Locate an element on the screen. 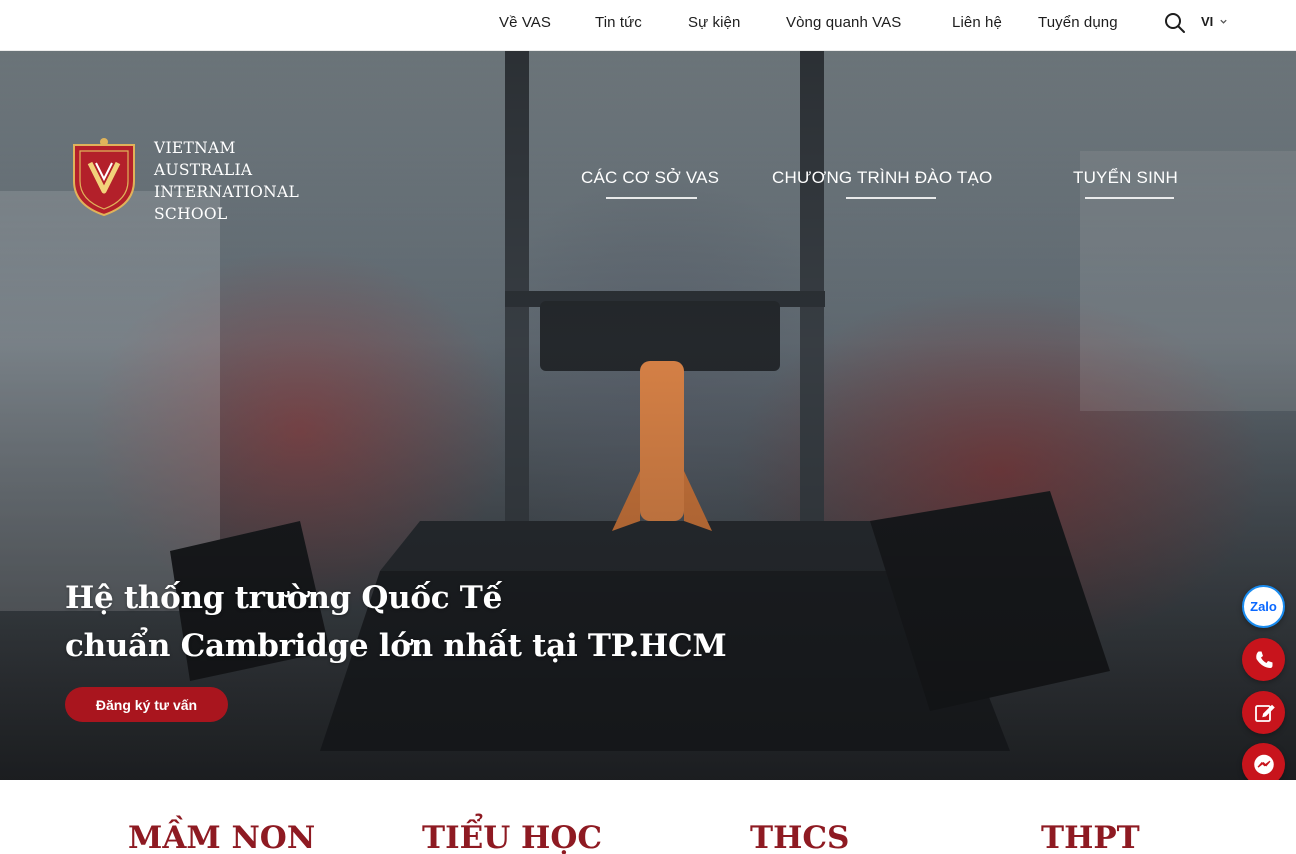 This screenshot has height=854, width=1296. edit-form-icon is located at coordinates (1264, 713).